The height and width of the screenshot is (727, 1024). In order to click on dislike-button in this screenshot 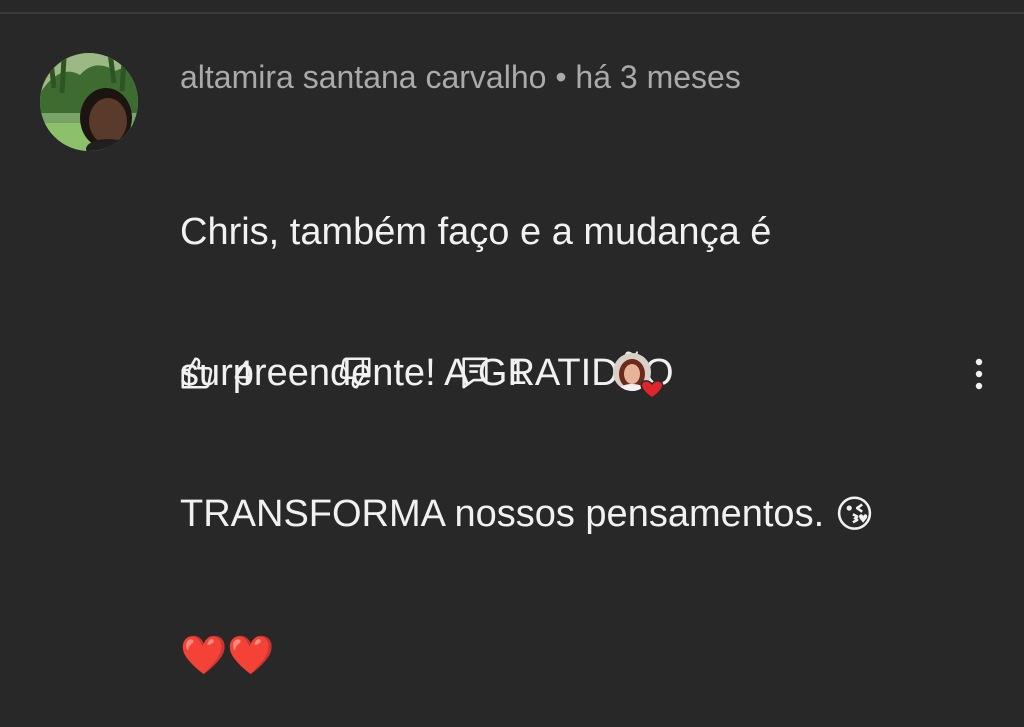, I will do `click(355, 373)`.